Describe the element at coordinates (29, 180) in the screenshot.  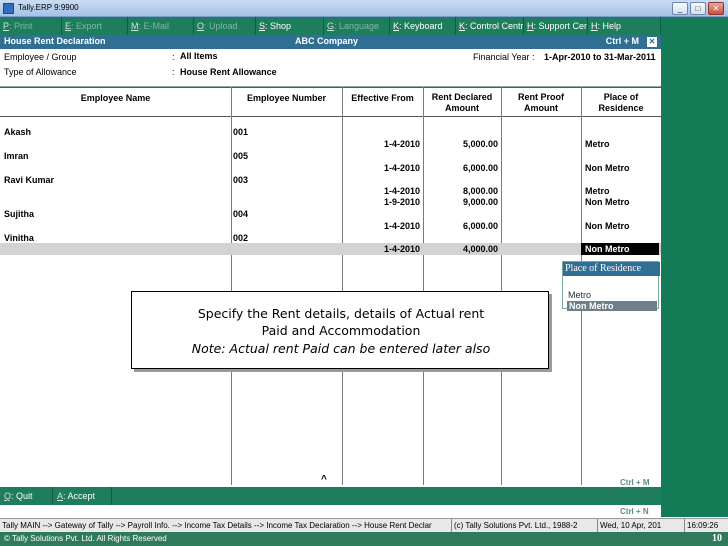
I see `employee-name: Ravi Kumar` at that location.